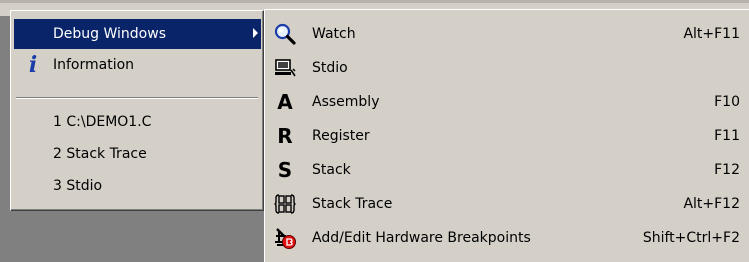 Image resolution: width=749 pixels, height=262 pixels. I want to click on stack-trace-icon, so click(285, 204).